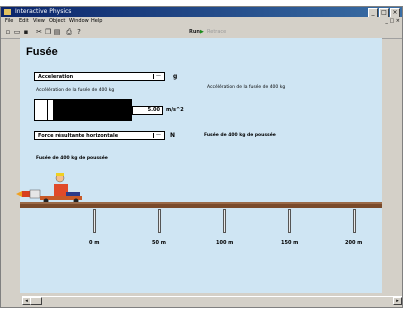 Image resolution: width=403 pixels, height=316 pixels. Describe the element at coordinates (39, 32) in the screenshot. I see `cut-icon: ✂` at that location.